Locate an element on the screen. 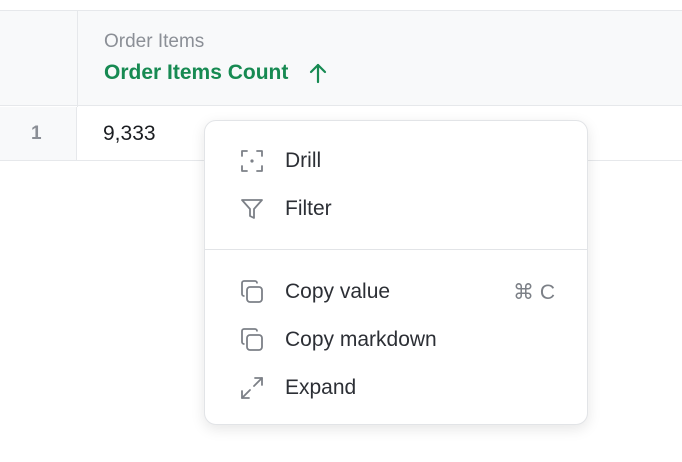 The width and height of the screenshot is (682, 462). menu-item-copy-value: Copy value ⌘ C is located at coordinates (396, 292).